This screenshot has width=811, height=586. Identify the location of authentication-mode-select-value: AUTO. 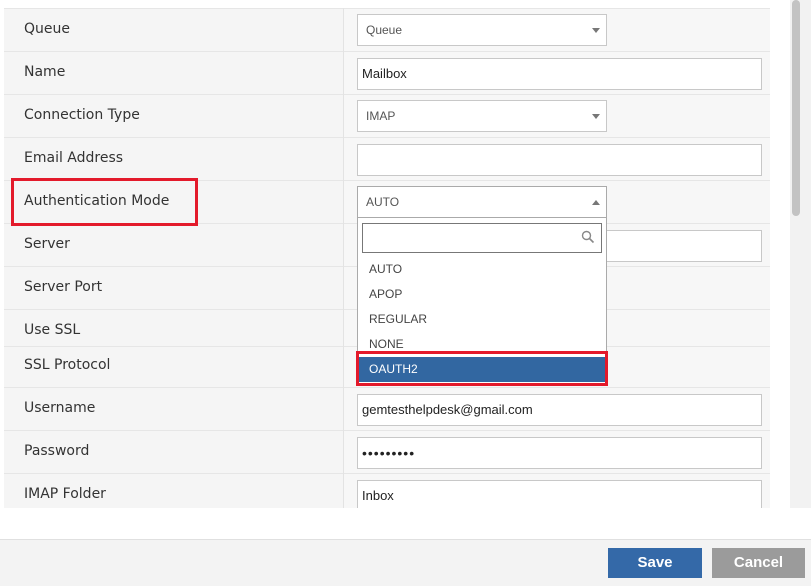
(383, 202).